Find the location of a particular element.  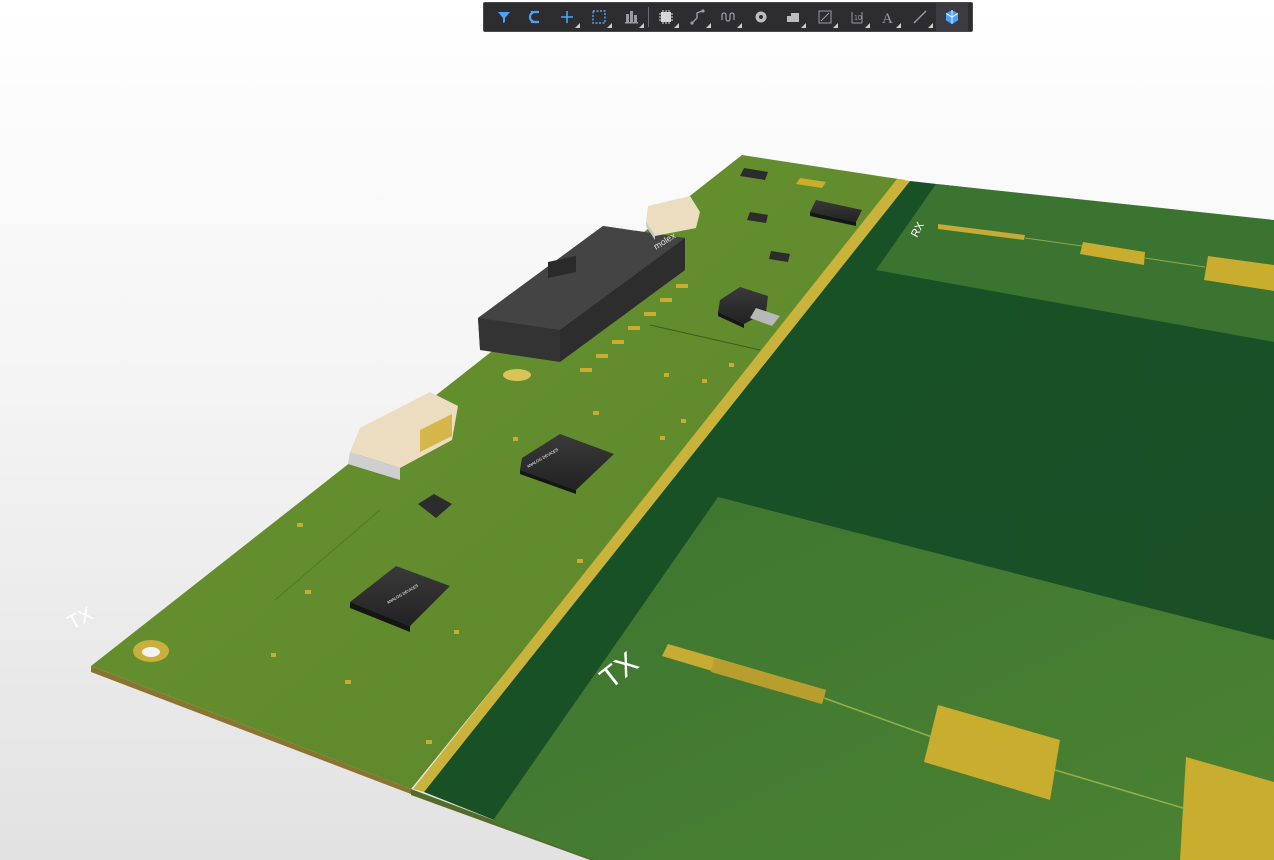

snap-button is located at coordinates (536, 17).